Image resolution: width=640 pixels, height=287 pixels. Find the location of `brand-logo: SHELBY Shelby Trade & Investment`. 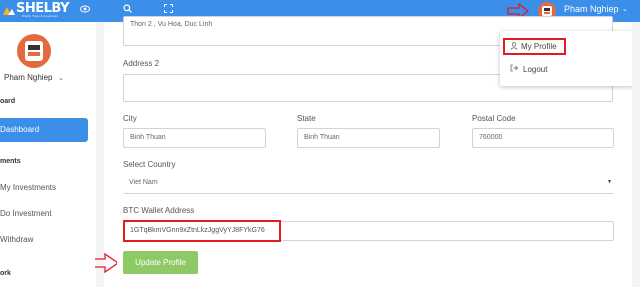

brand-logo: SHELBY Shelby Trade & Investment is located at coordinates (36, 11).